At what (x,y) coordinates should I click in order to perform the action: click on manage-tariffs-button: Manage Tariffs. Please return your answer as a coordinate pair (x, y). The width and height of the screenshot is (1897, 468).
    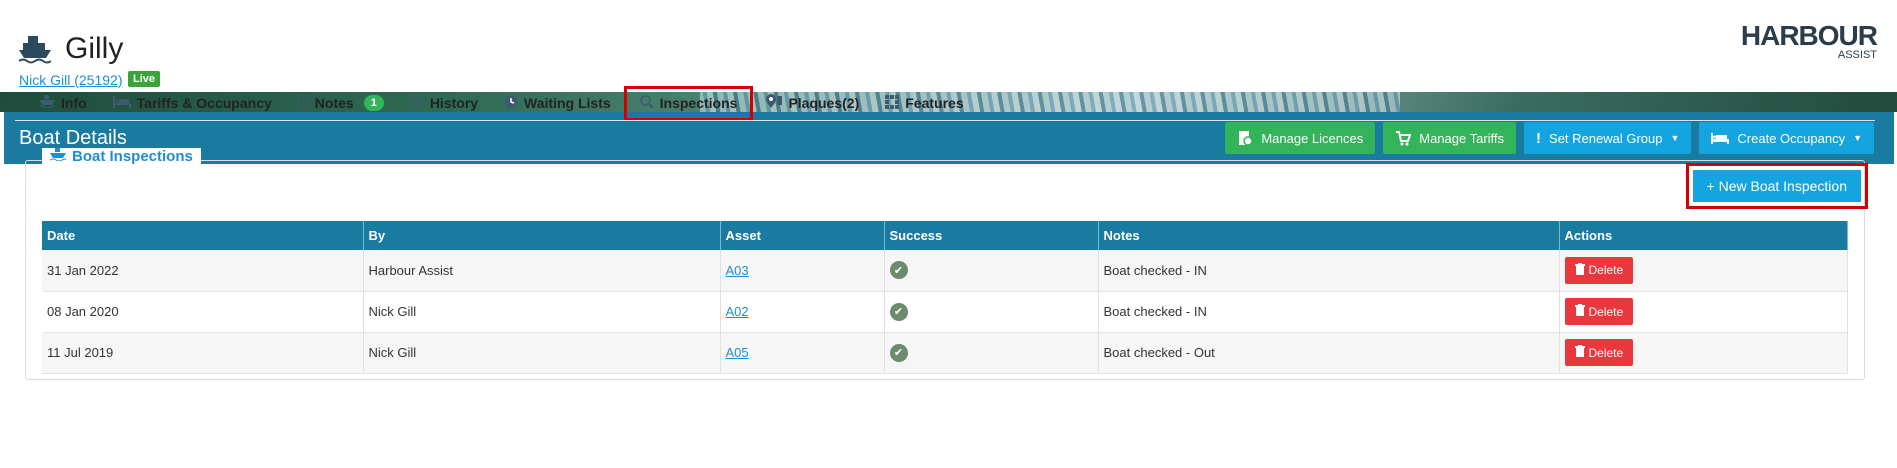
    Looking at the image, I should click on (1450, 138).